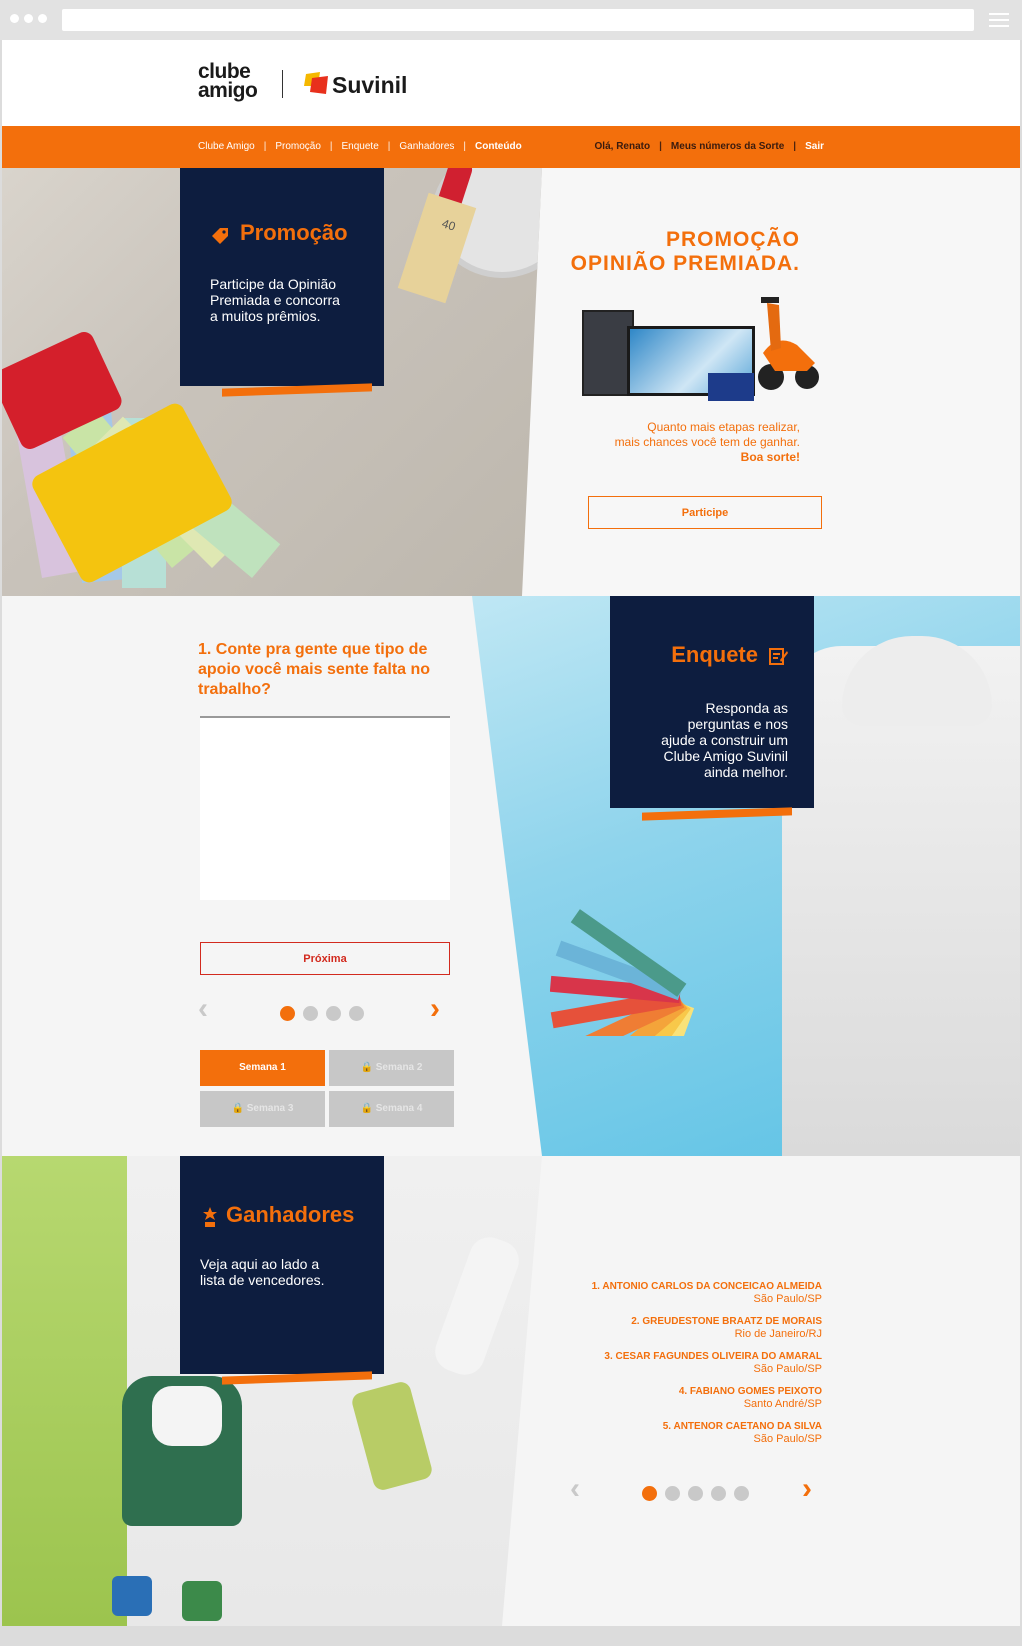 The image size is (1022, 1646). I want to click on promo-headline: PROMOÇÃO OPINIÃO PREMIADA., so click(685, 251).